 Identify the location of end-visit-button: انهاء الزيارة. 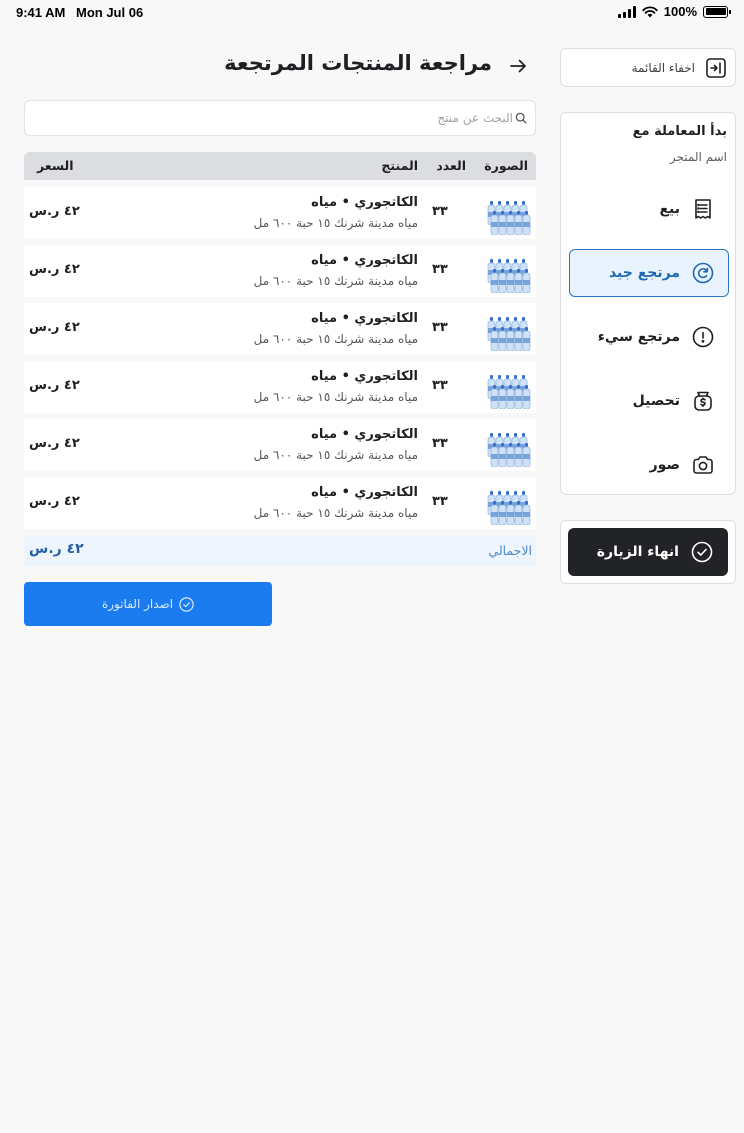
(648, 552).